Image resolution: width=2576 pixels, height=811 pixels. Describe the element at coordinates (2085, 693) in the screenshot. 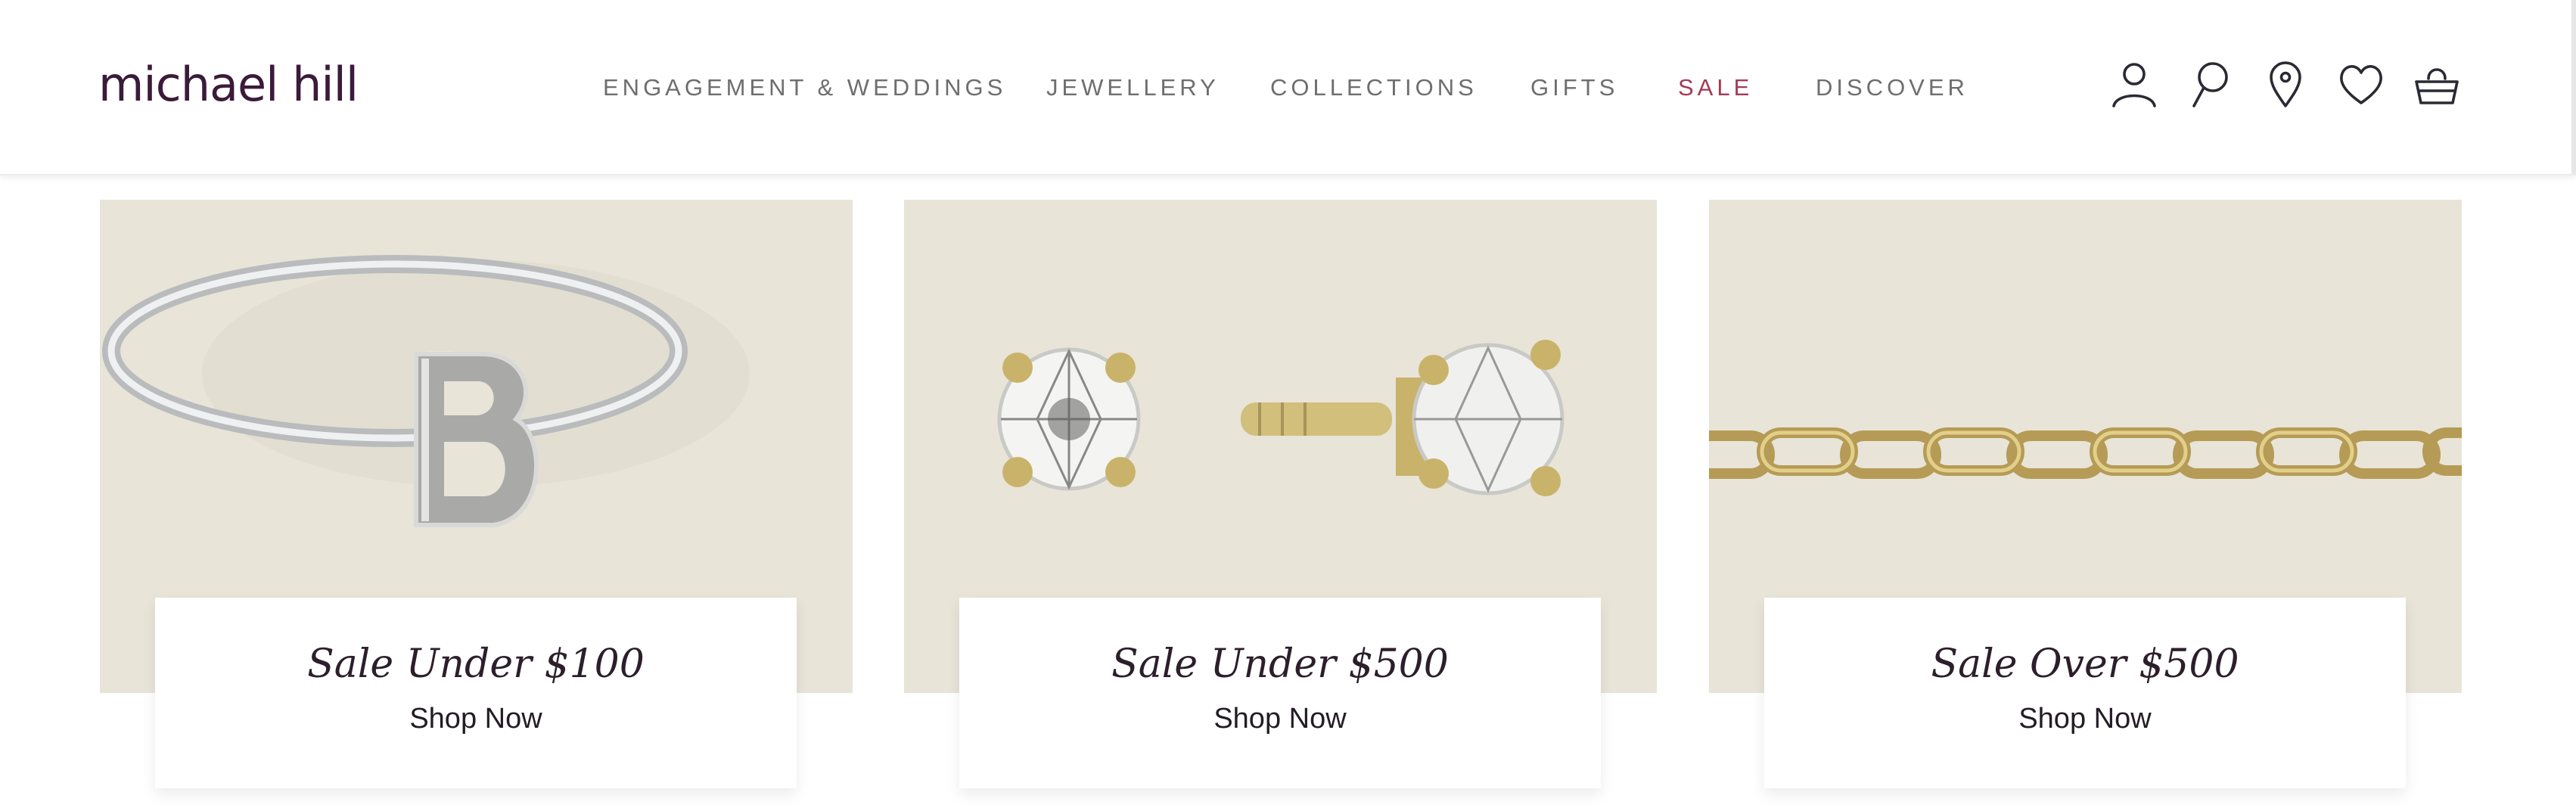

I see `card-caption: Sale Over $500 Shop Now` at that location.